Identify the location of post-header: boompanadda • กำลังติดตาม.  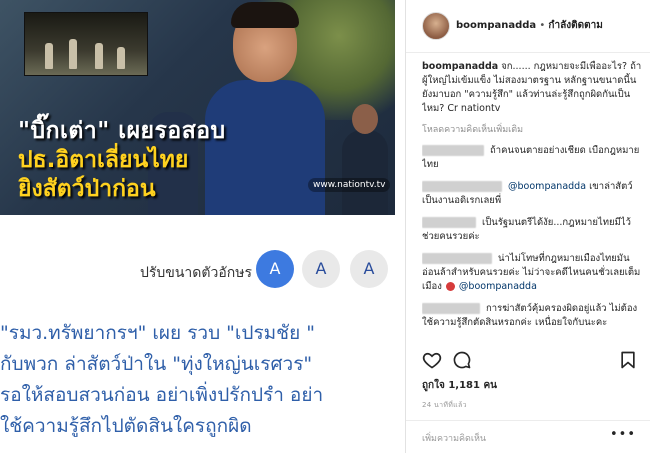
(528, 26).